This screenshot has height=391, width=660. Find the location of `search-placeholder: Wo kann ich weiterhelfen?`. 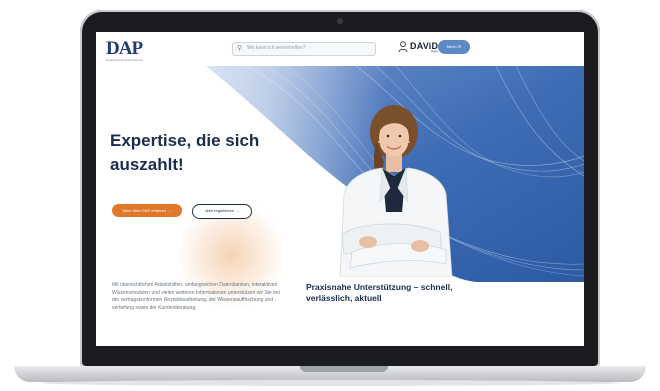

search-placeholder: Wo kann ich weiterhelfen? is located at coordinates (276, 48).